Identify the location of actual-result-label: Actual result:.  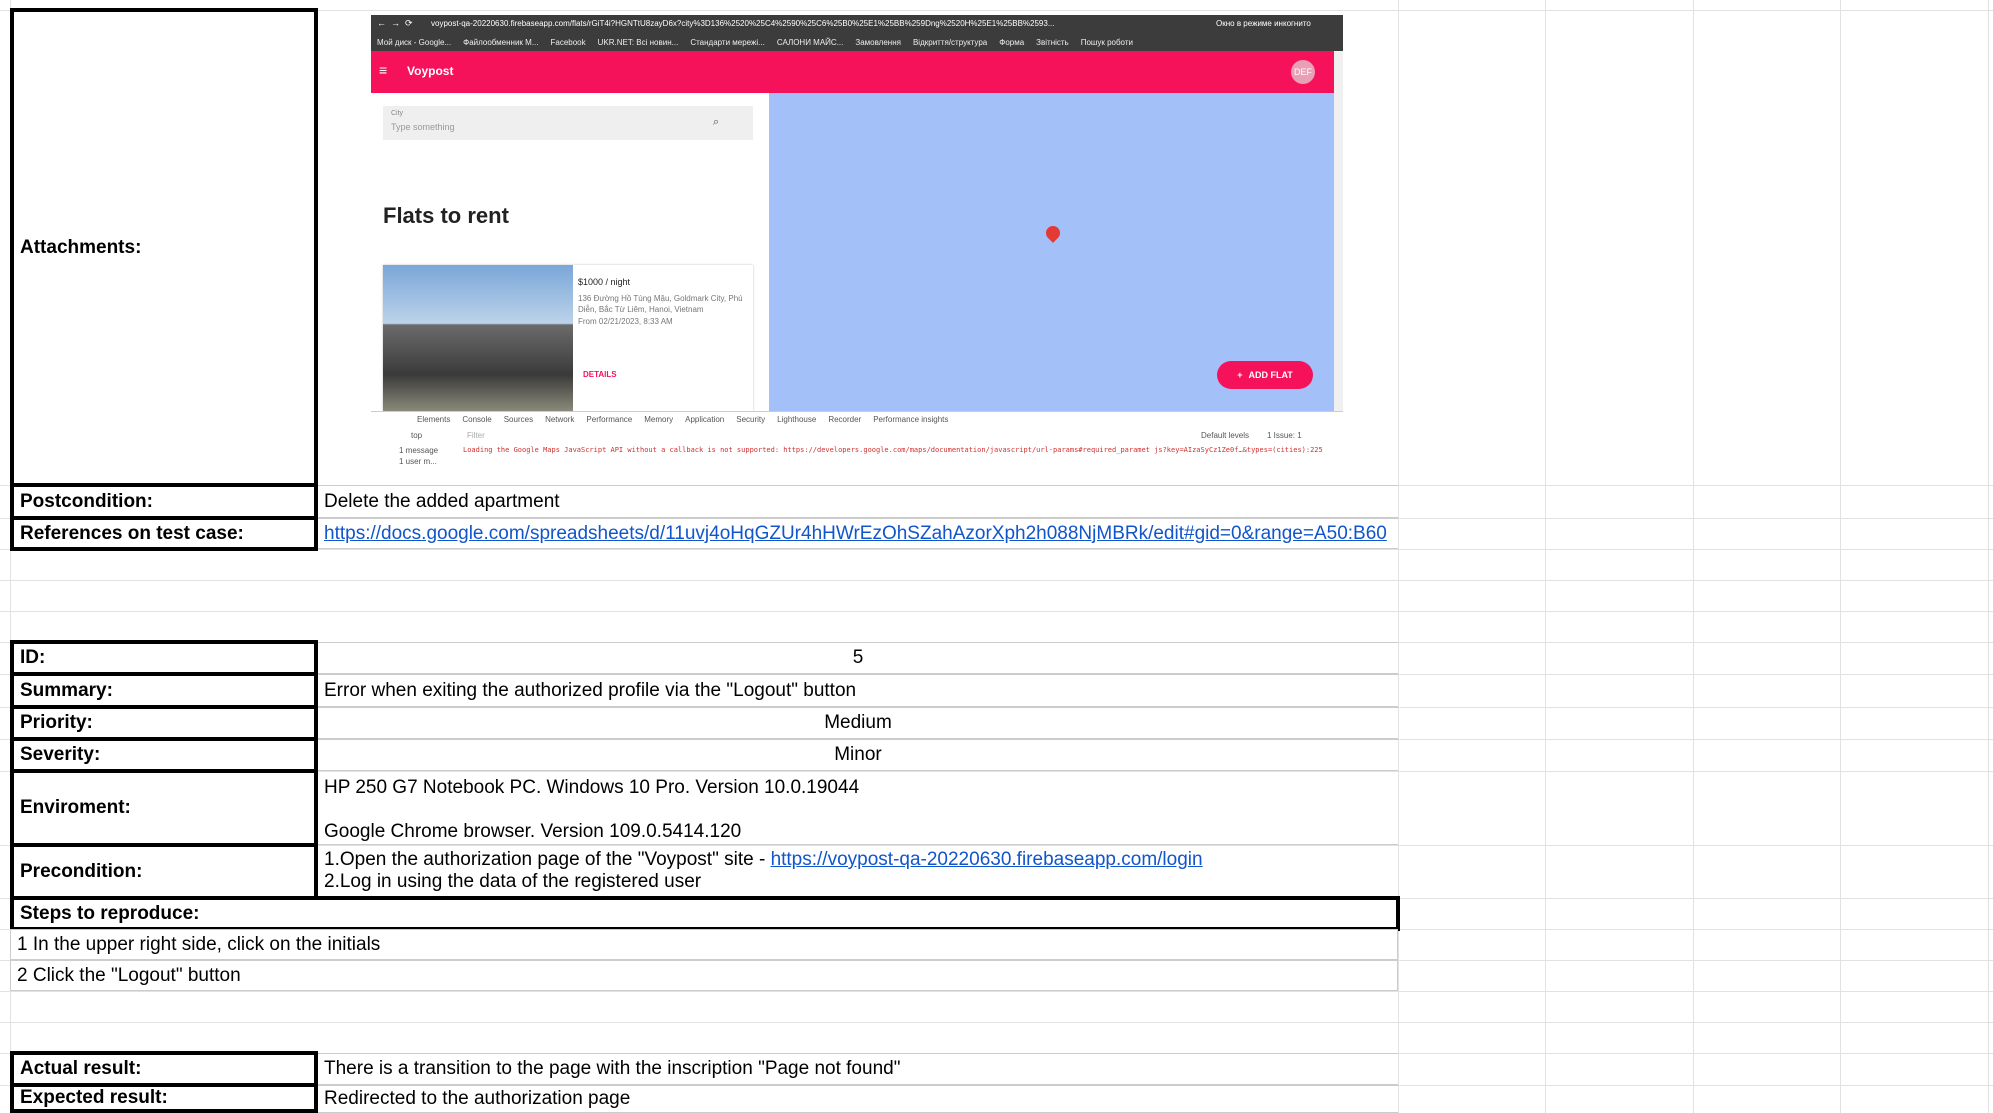
(164, 1069).